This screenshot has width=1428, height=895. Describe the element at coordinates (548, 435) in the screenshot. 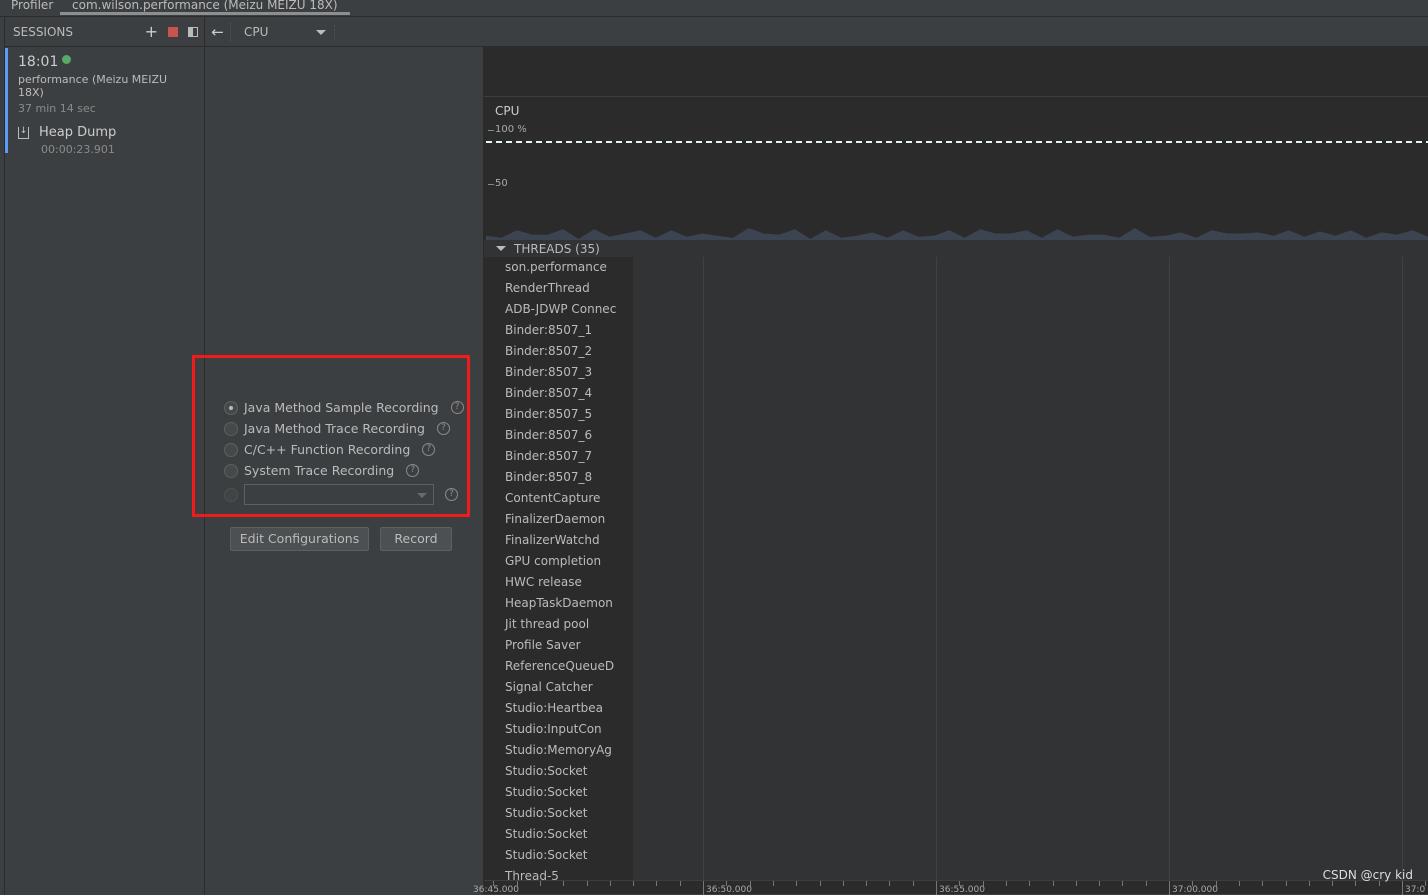

I see `thread-row: Binder:8507_6` at that location.